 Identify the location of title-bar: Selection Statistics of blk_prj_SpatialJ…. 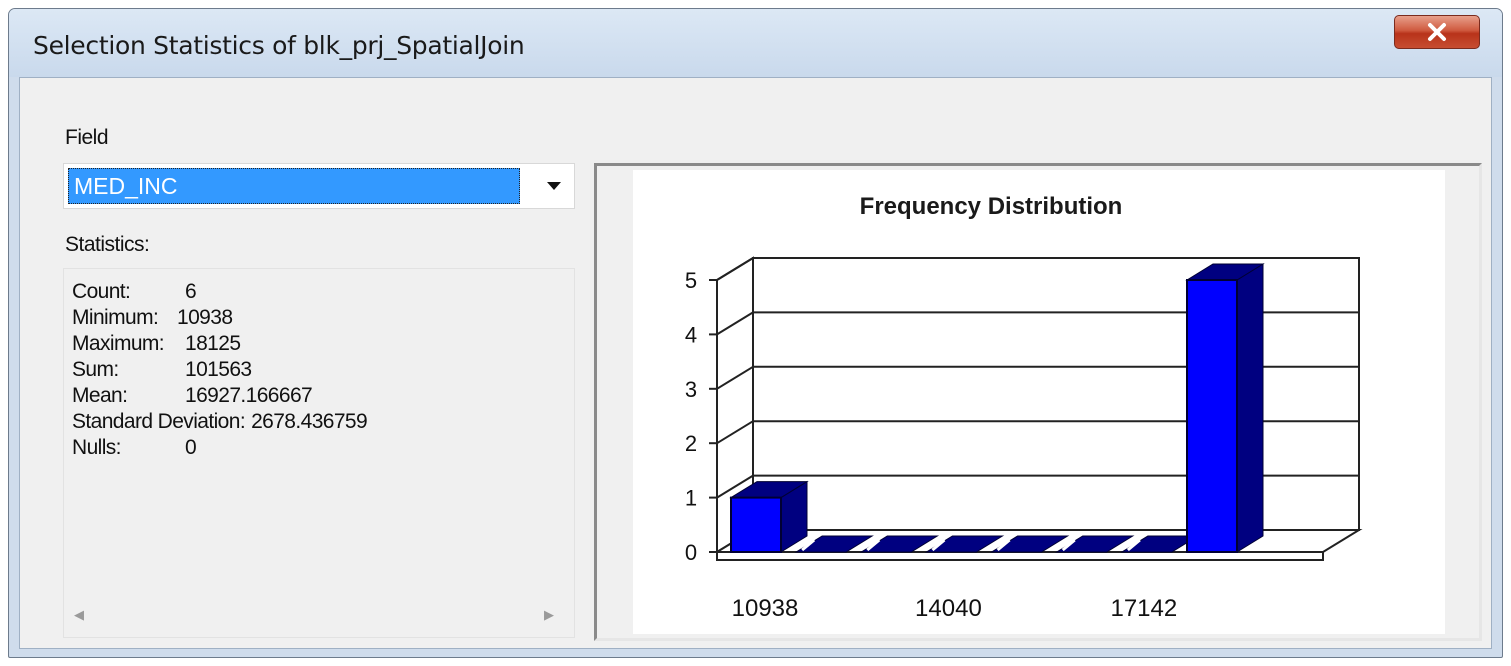
(755, 43).